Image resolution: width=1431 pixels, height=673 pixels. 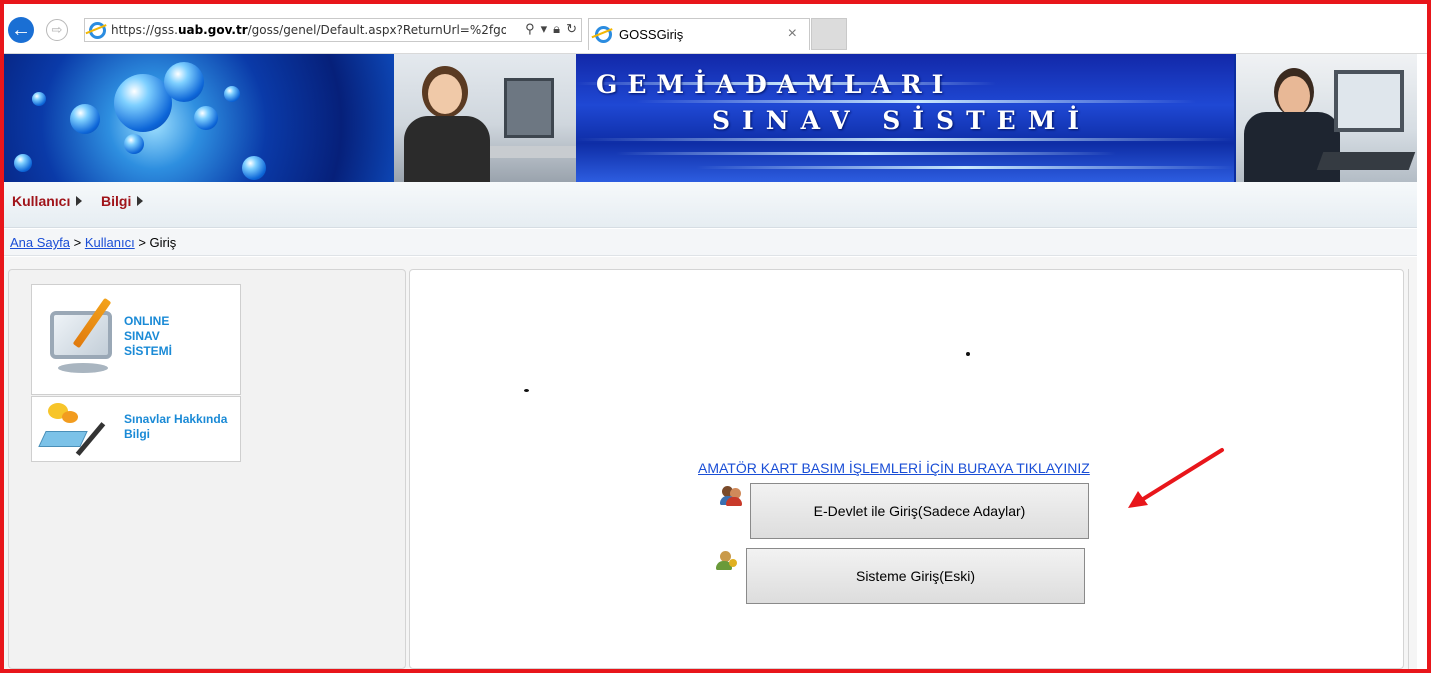 What do you see at coordinates (829, 34) in the screenshot?
I see `new-tab-button` at bounding box center [829, 34].